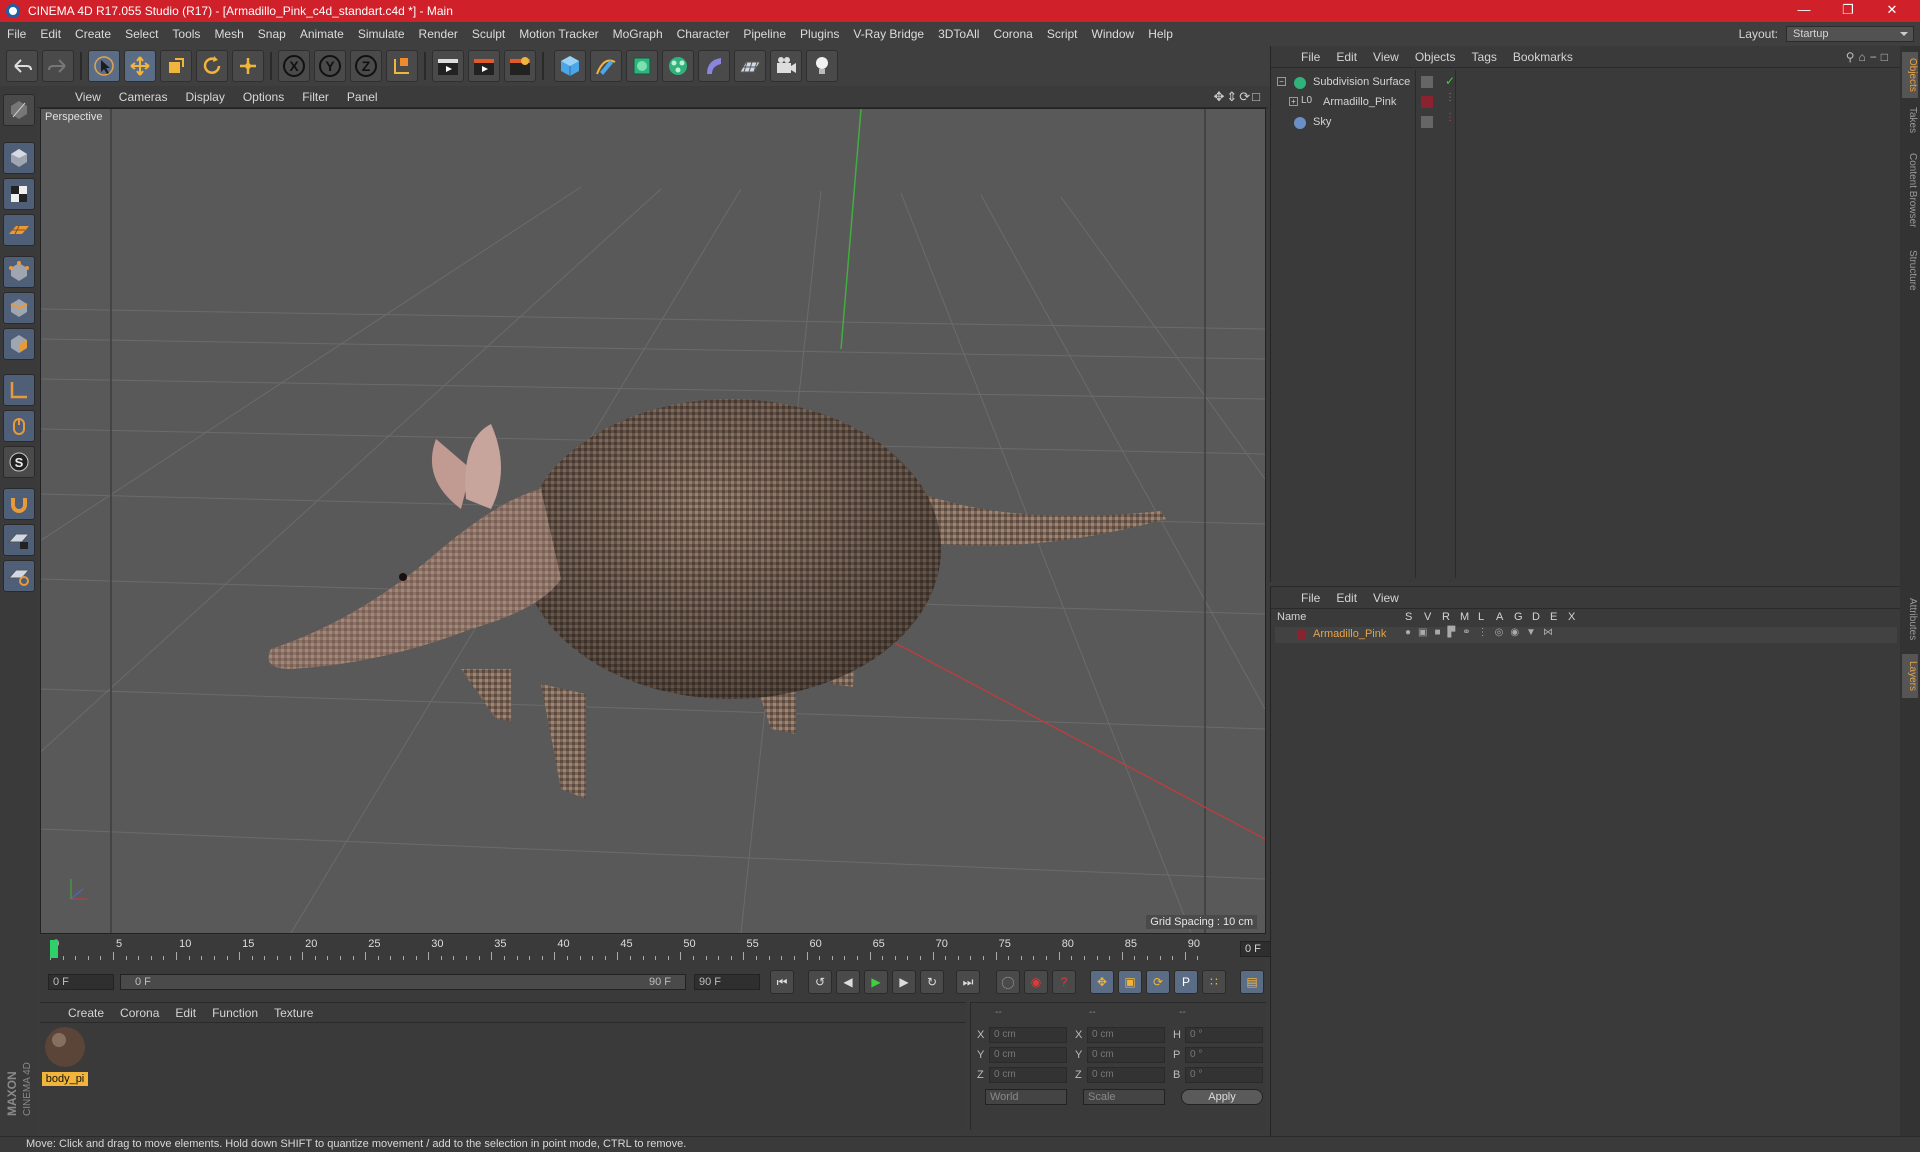  What do you see at coordinates (1386, 598) in the screenshot?
I see `layer-menu-view: View` at bounding box center [1386, 598].